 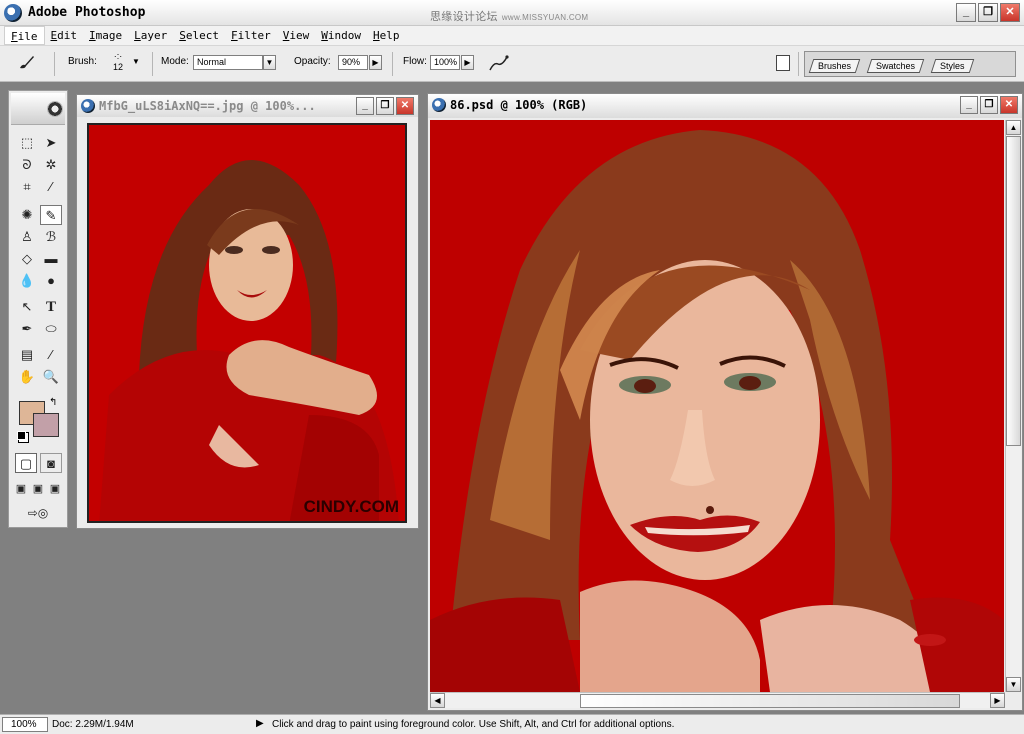 I want to click on photoshop-app-icon, so click(x=13, y=13).